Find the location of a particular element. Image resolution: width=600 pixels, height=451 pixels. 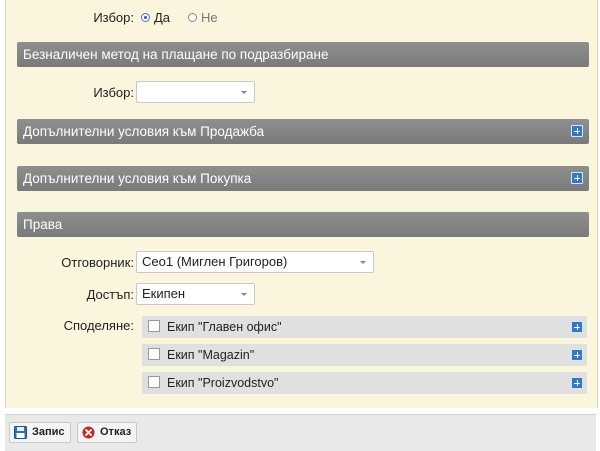

section-purchase-terms-title: Допълнителни условия към Покупка is located at coordinates (137, 178).